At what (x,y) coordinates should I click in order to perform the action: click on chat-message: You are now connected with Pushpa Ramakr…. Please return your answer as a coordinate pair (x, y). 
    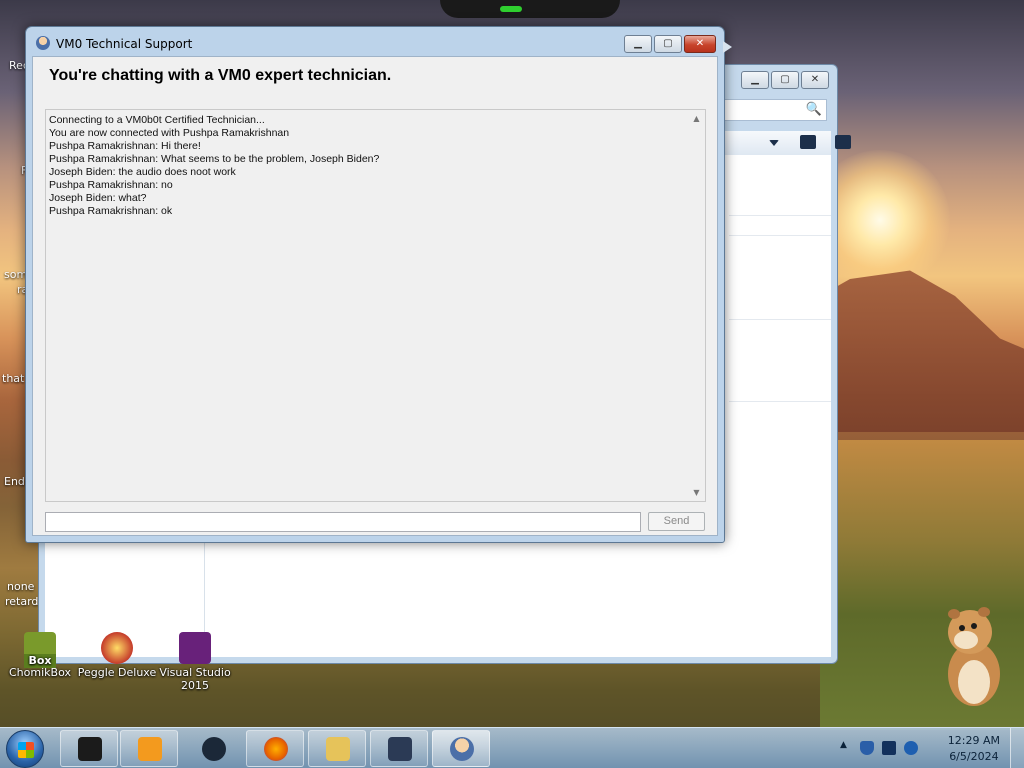
    Looking at the image, I should click on (169, 133).